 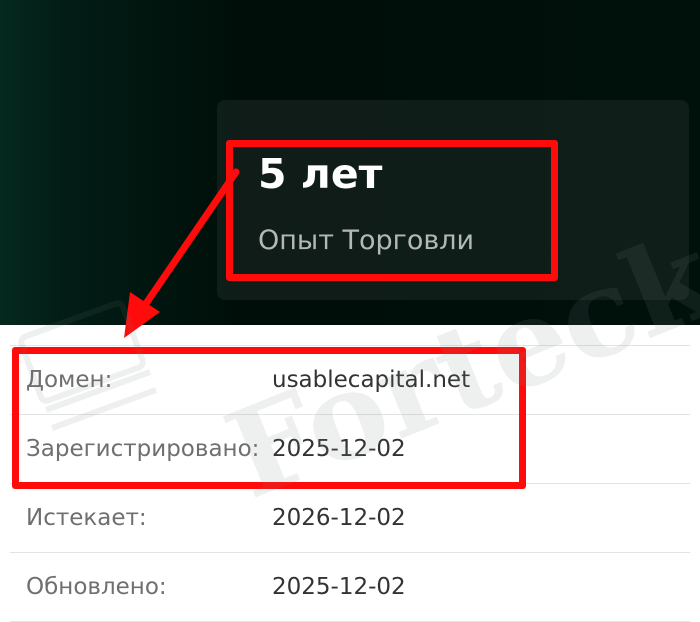 What do you see at coordinates (96, 587) in the screenshot?
I see `whois-key: Обновлено:` at bounding box center [96, 587].